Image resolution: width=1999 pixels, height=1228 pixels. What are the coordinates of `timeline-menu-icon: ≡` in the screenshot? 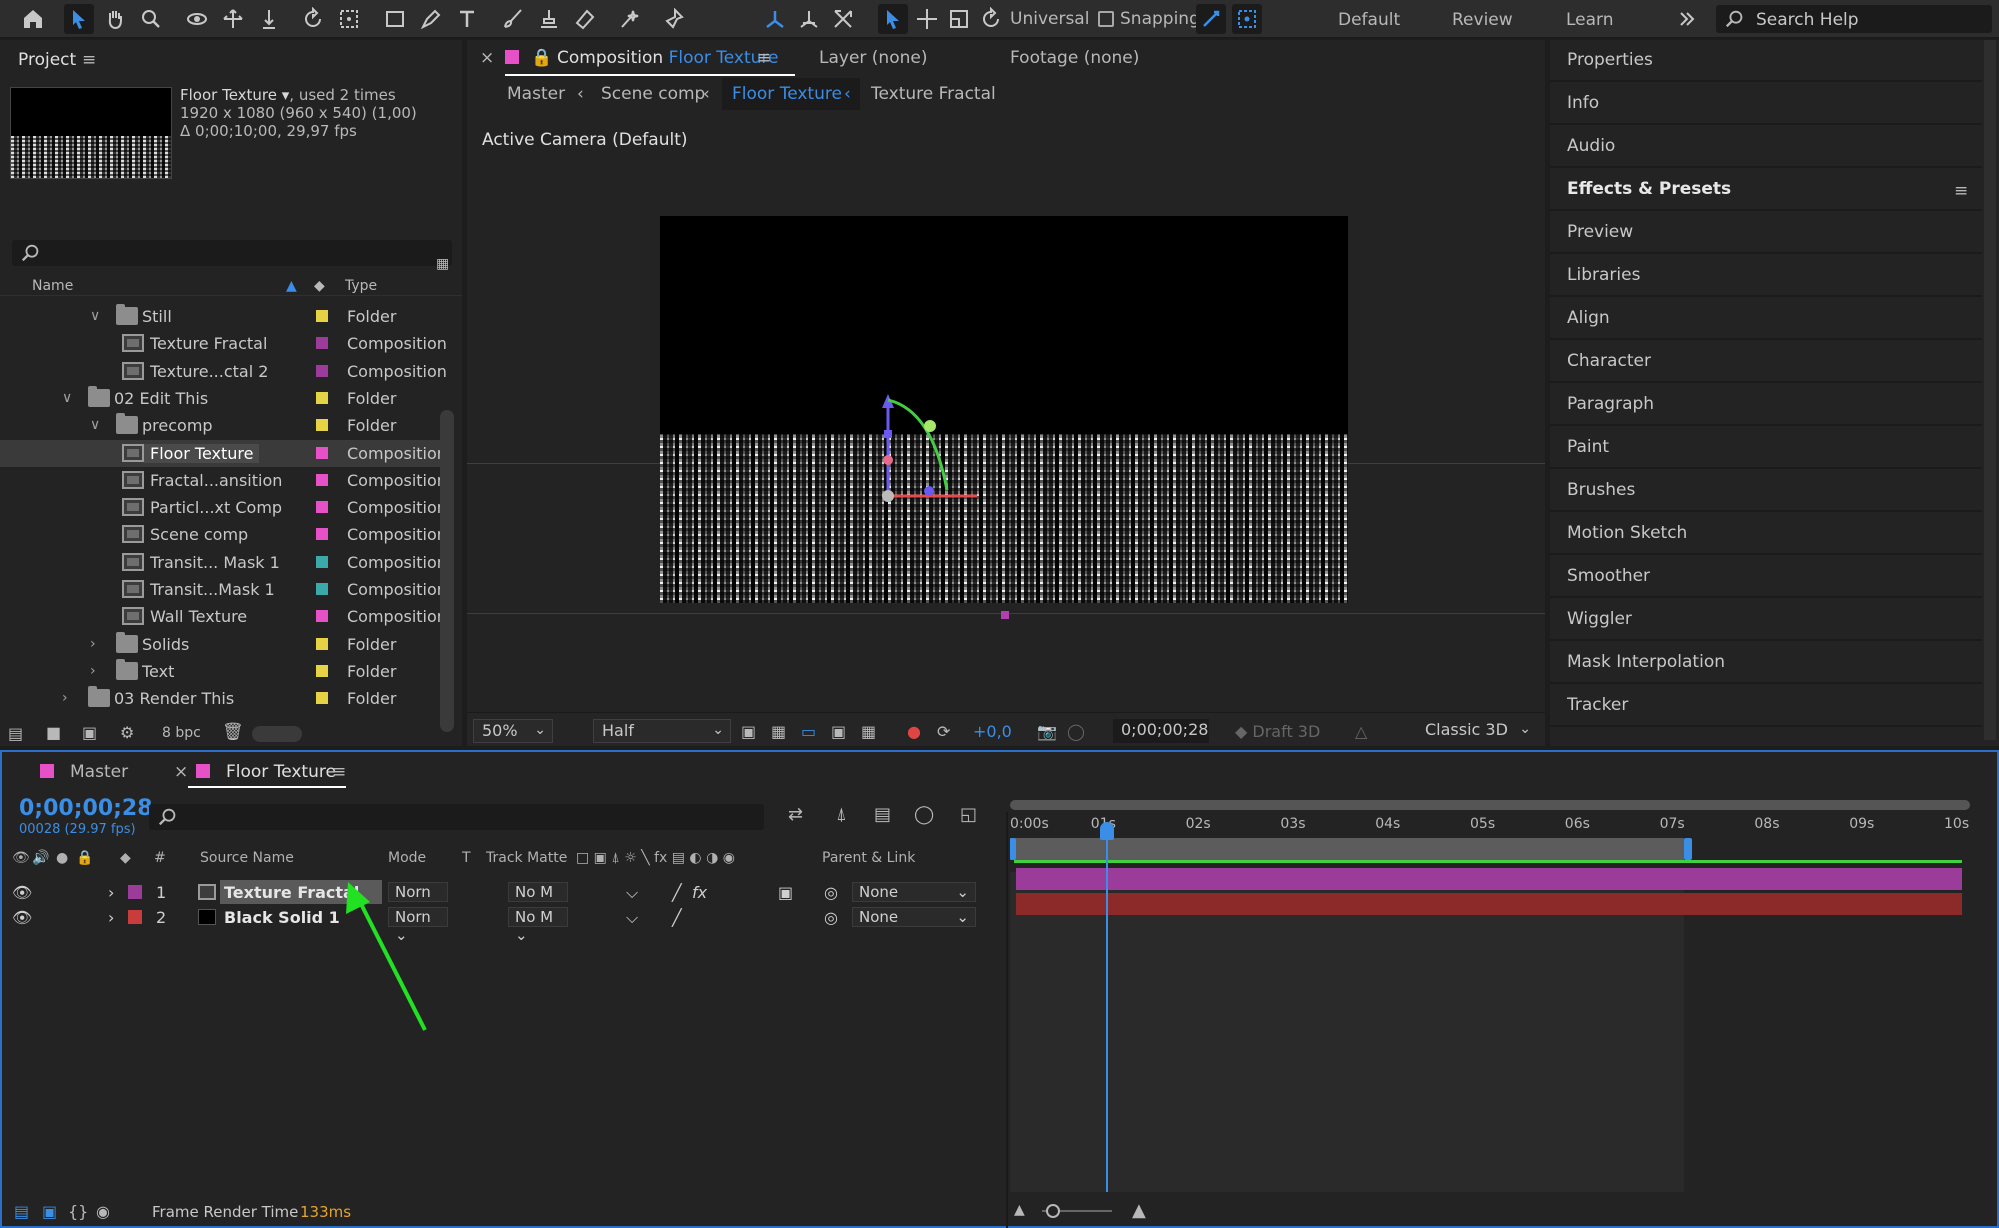 It's located at (339, 772).